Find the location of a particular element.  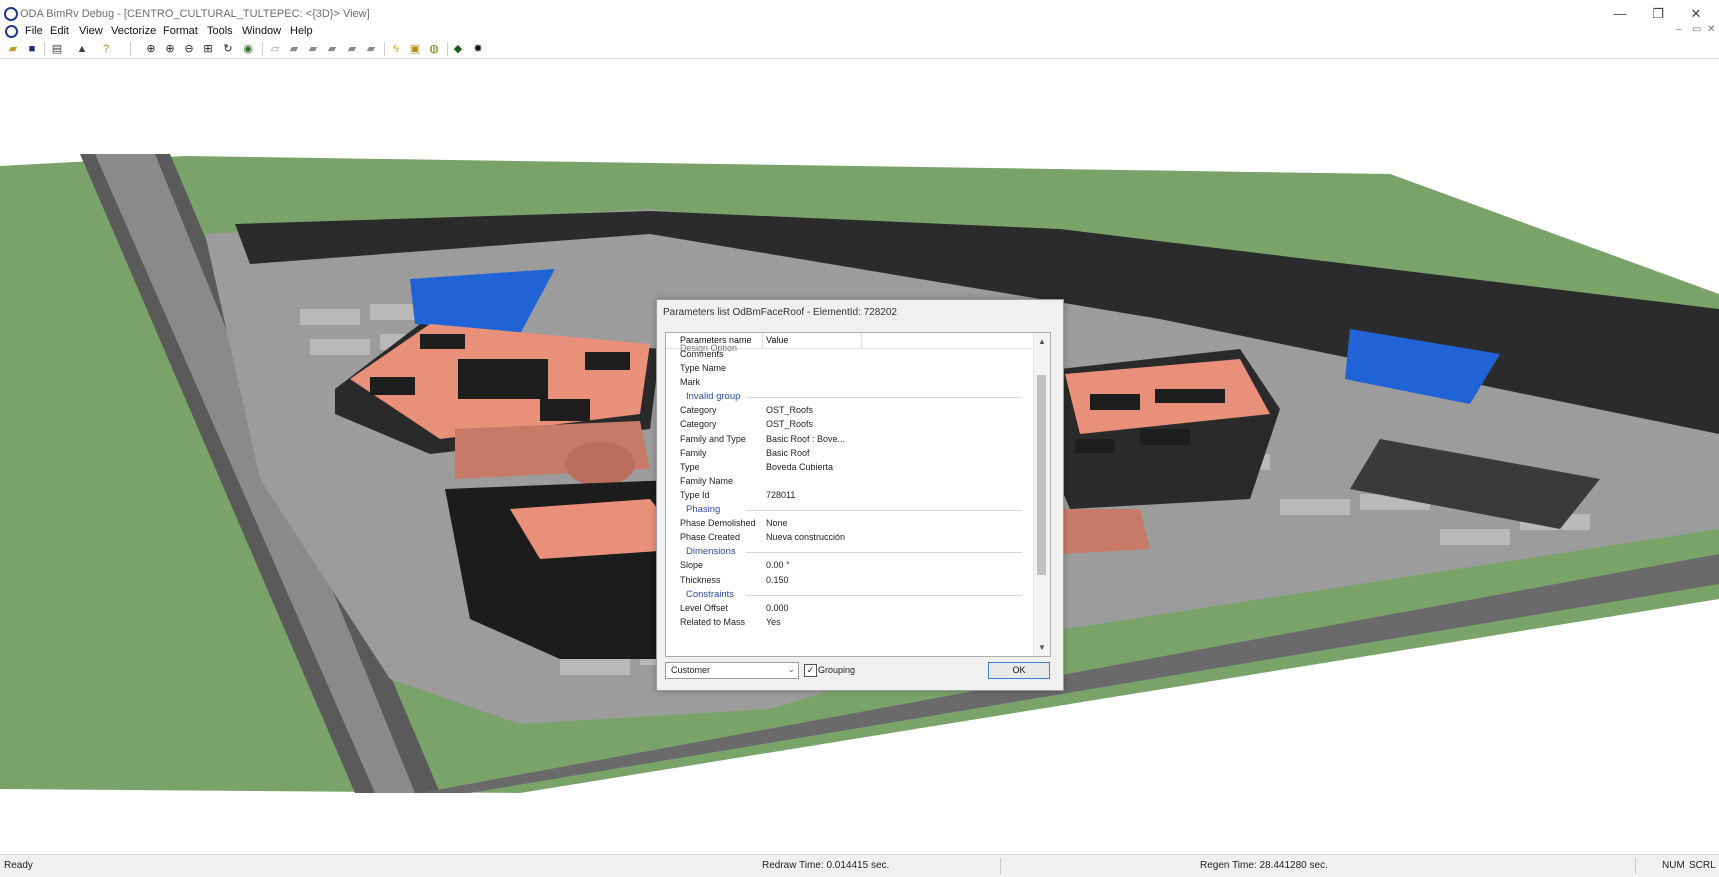

wireframe-icon: ▱ is located at coordinates (275, 49).